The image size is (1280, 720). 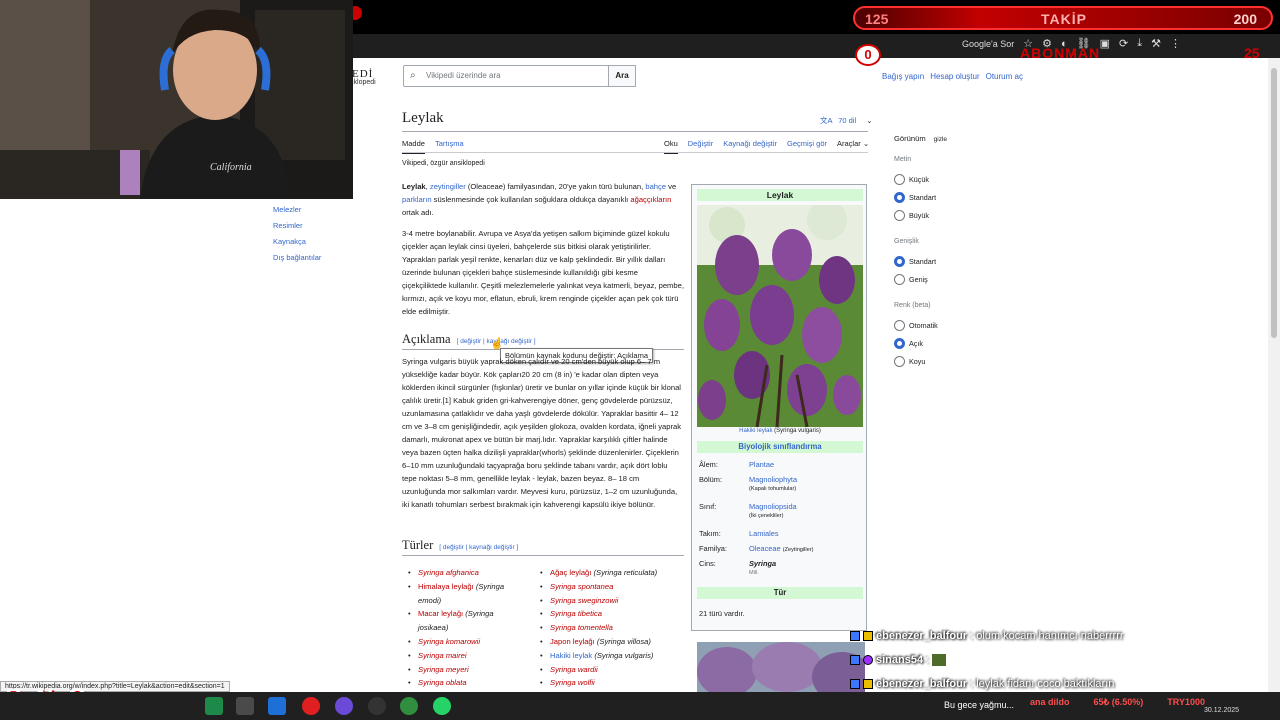 What do you see at coordinates (911, 279) in the screenshot?
I see `width-option: Geniş` at bounding box center [911, 279].